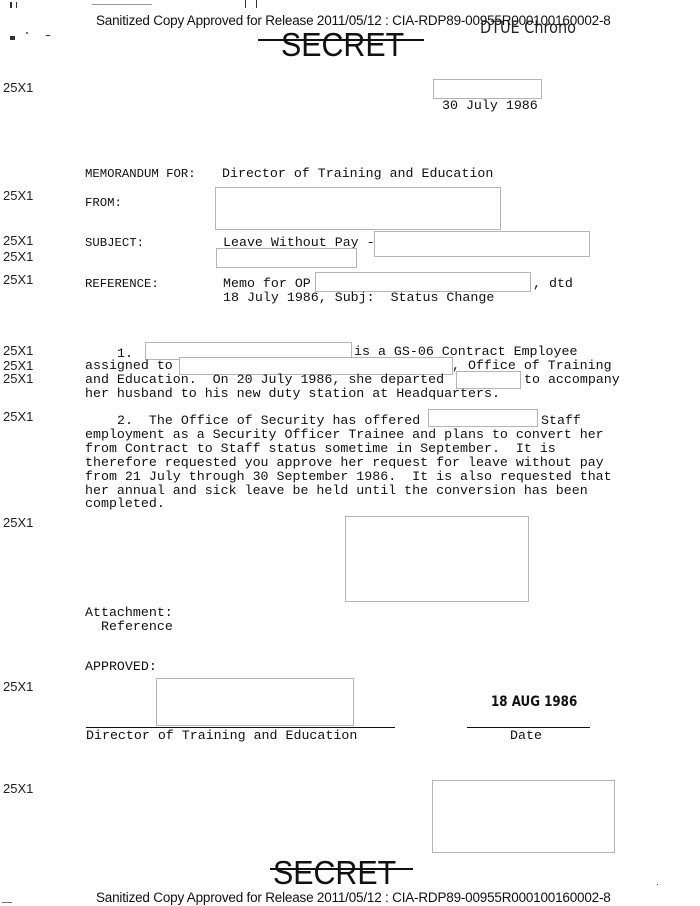 The height and width of the screenshot is (906, 700). Describe the element at coordinates (222, 735) in the screenshot. I see `signature-caption: Director of Training and Education` at that location.